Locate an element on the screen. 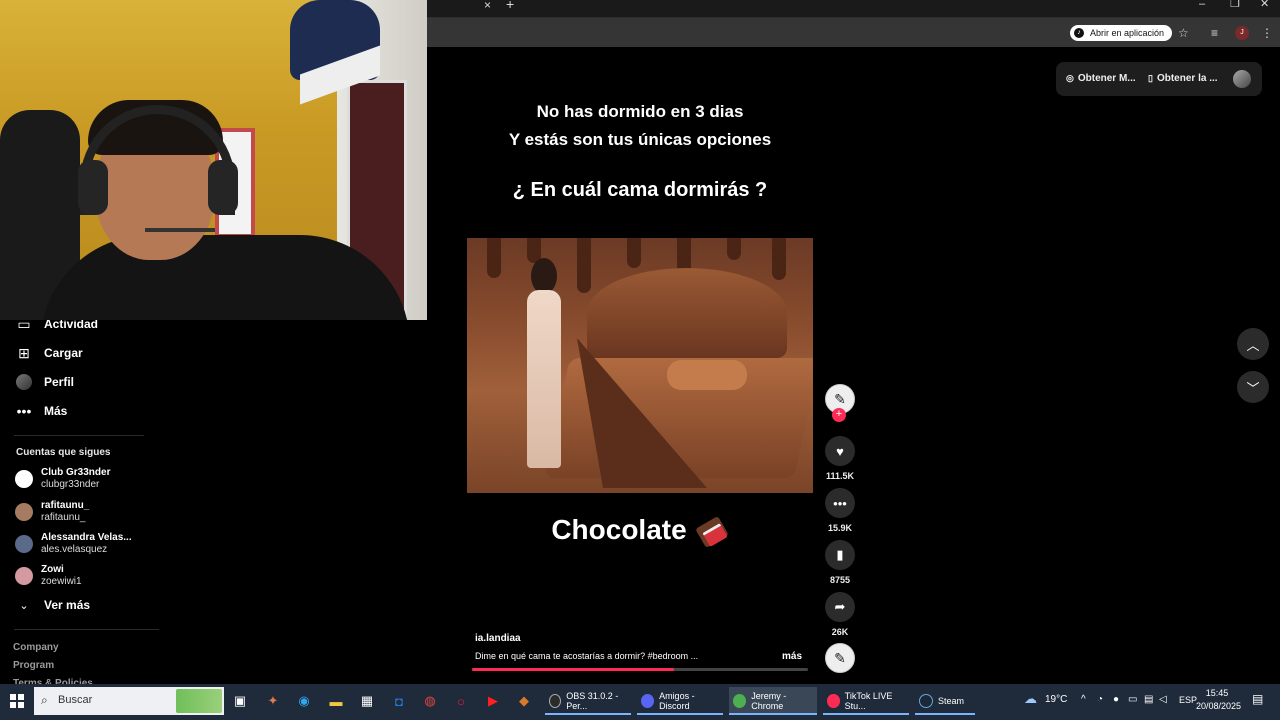 The width and height of the screenshot is (1280, 720). divider is located at coordinates (79, 435).